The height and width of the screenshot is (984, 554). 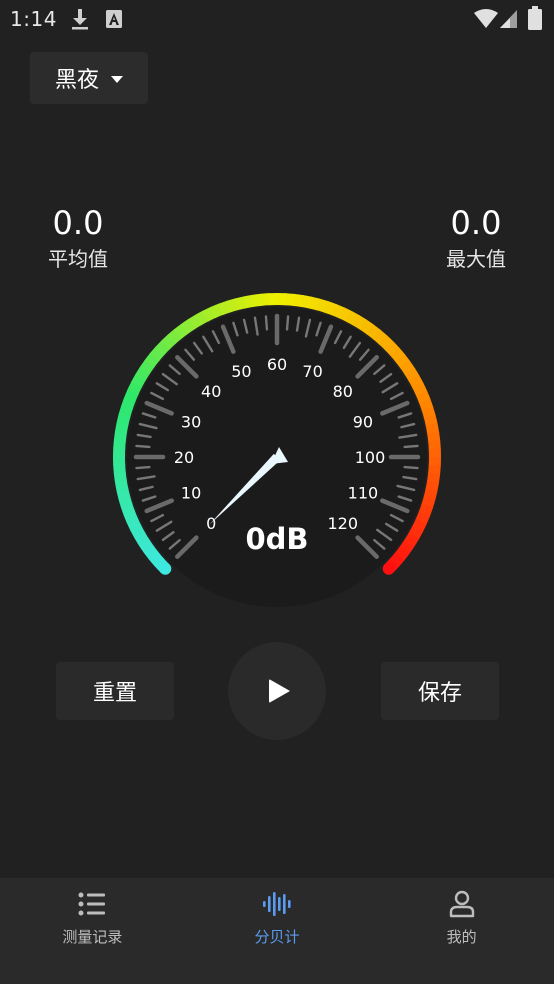 I want to click on gauge-scale-label: 110, so click(x=363, y=493).